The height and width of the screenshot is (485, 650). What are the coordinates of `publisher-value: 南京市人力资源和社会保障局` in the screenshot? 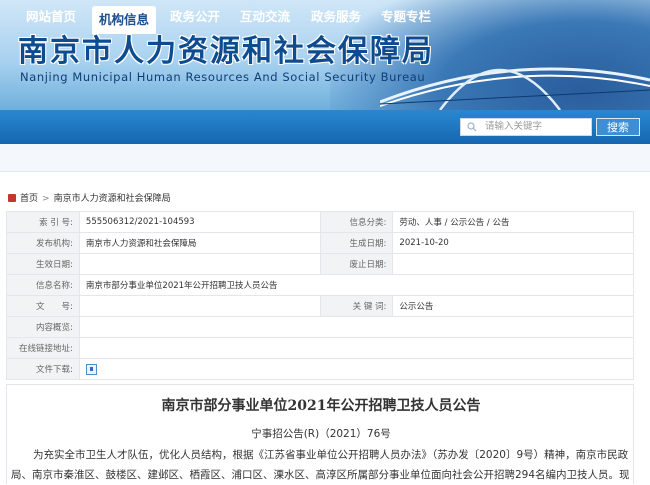 It's located at (199, 243).